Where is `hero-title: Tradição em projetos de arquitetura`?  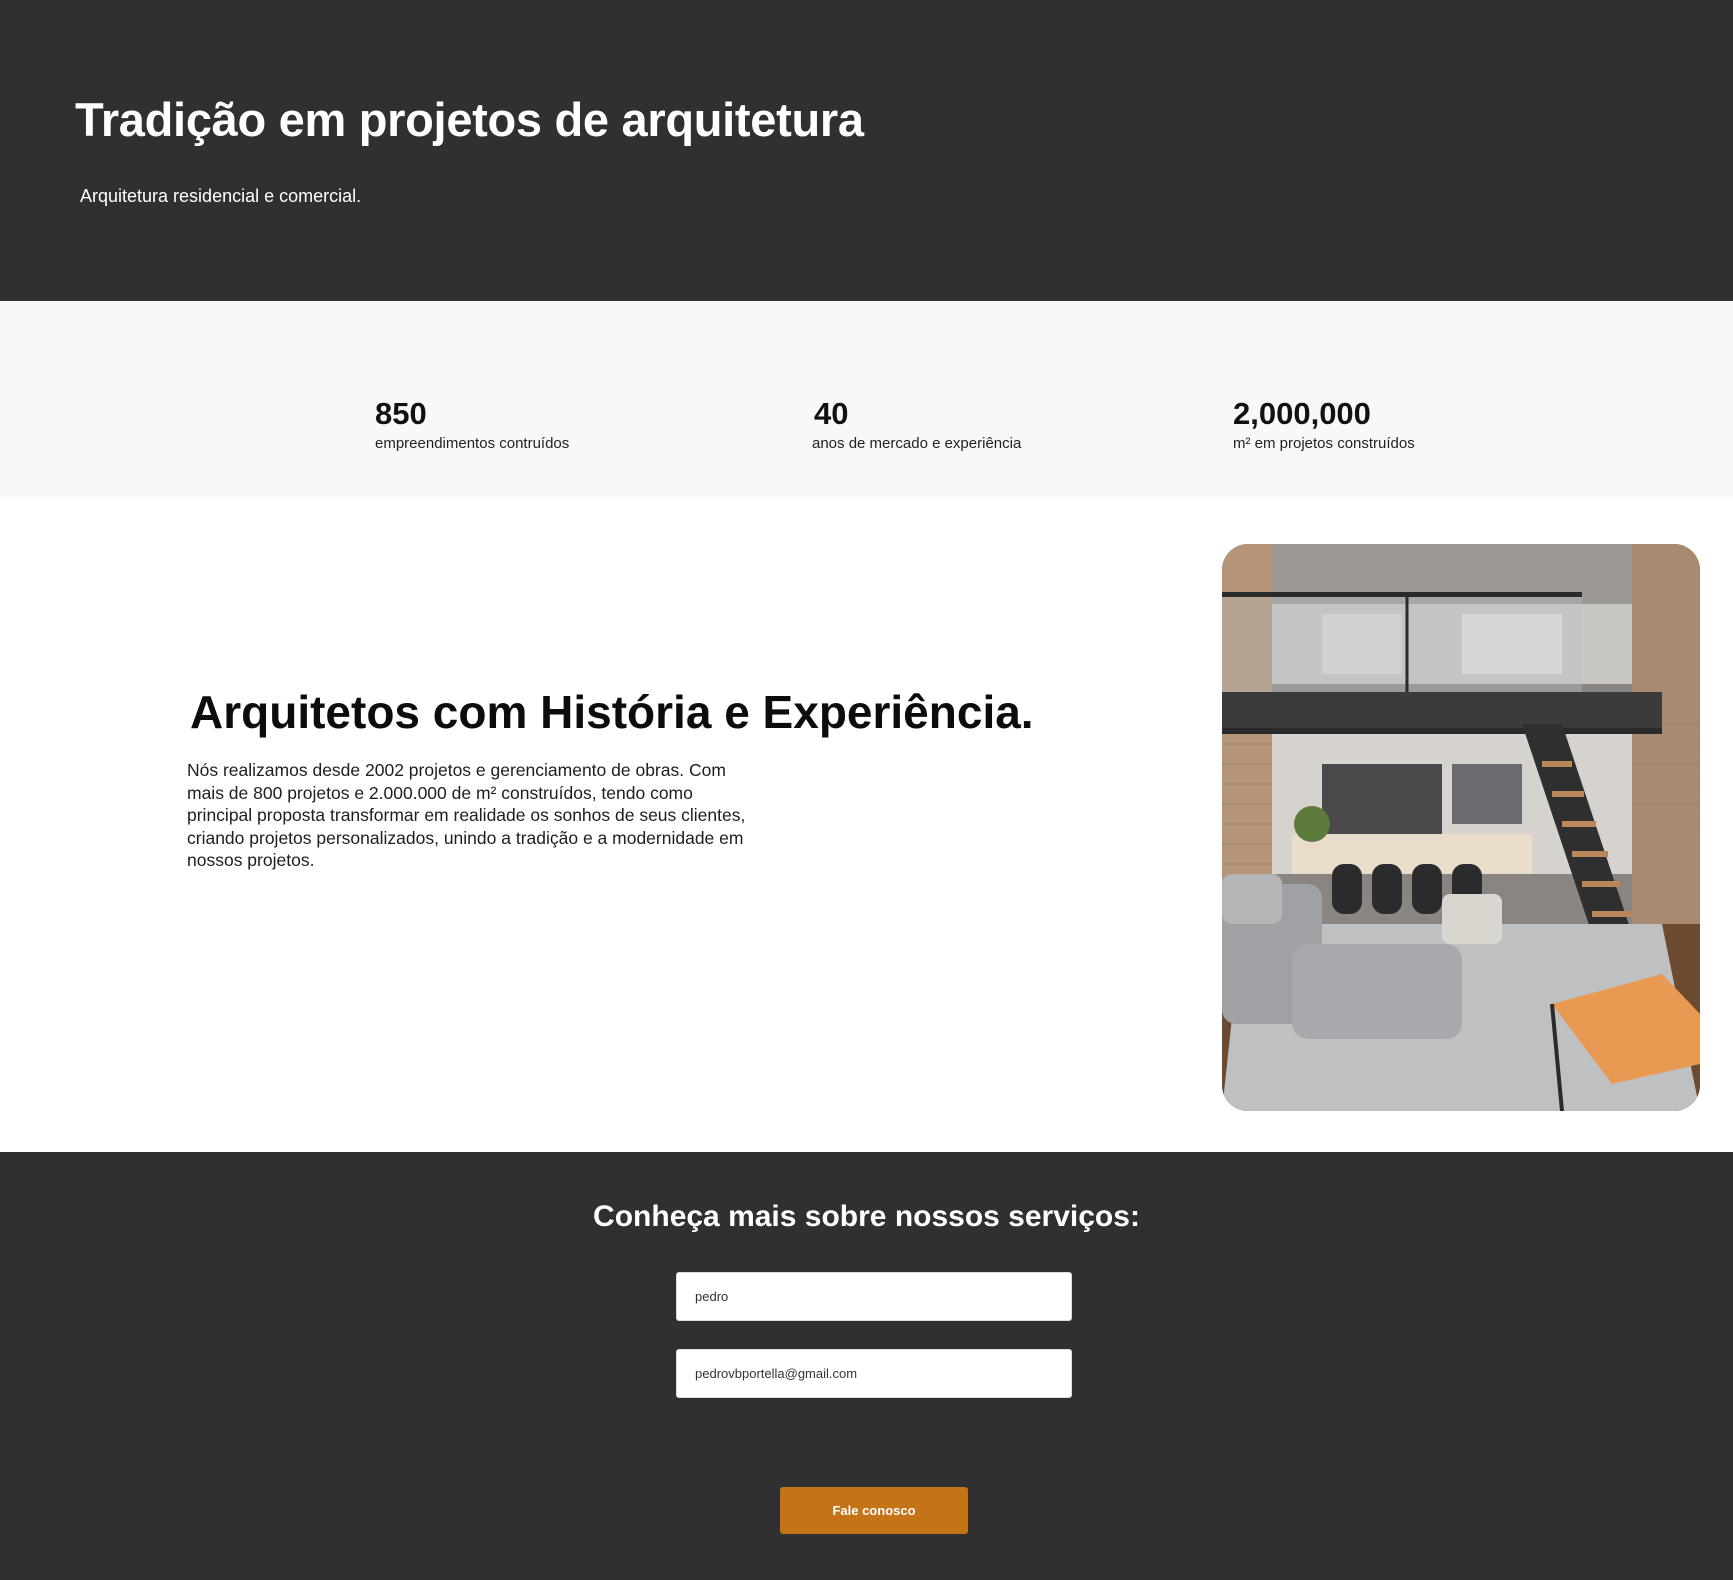
hero-title: Tradição em projetos de arquitetura is located at coordinates (469, 119).